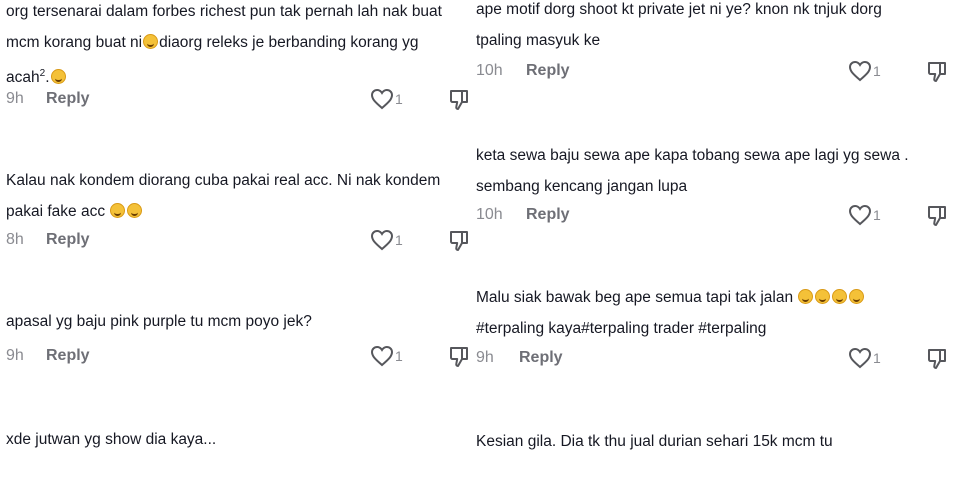 The image size is (961, 482). Describe the element at coordinates (289, 42) in the screenshot. I see `comment-line: diaorg releks je berbanding korang yg` at that location.